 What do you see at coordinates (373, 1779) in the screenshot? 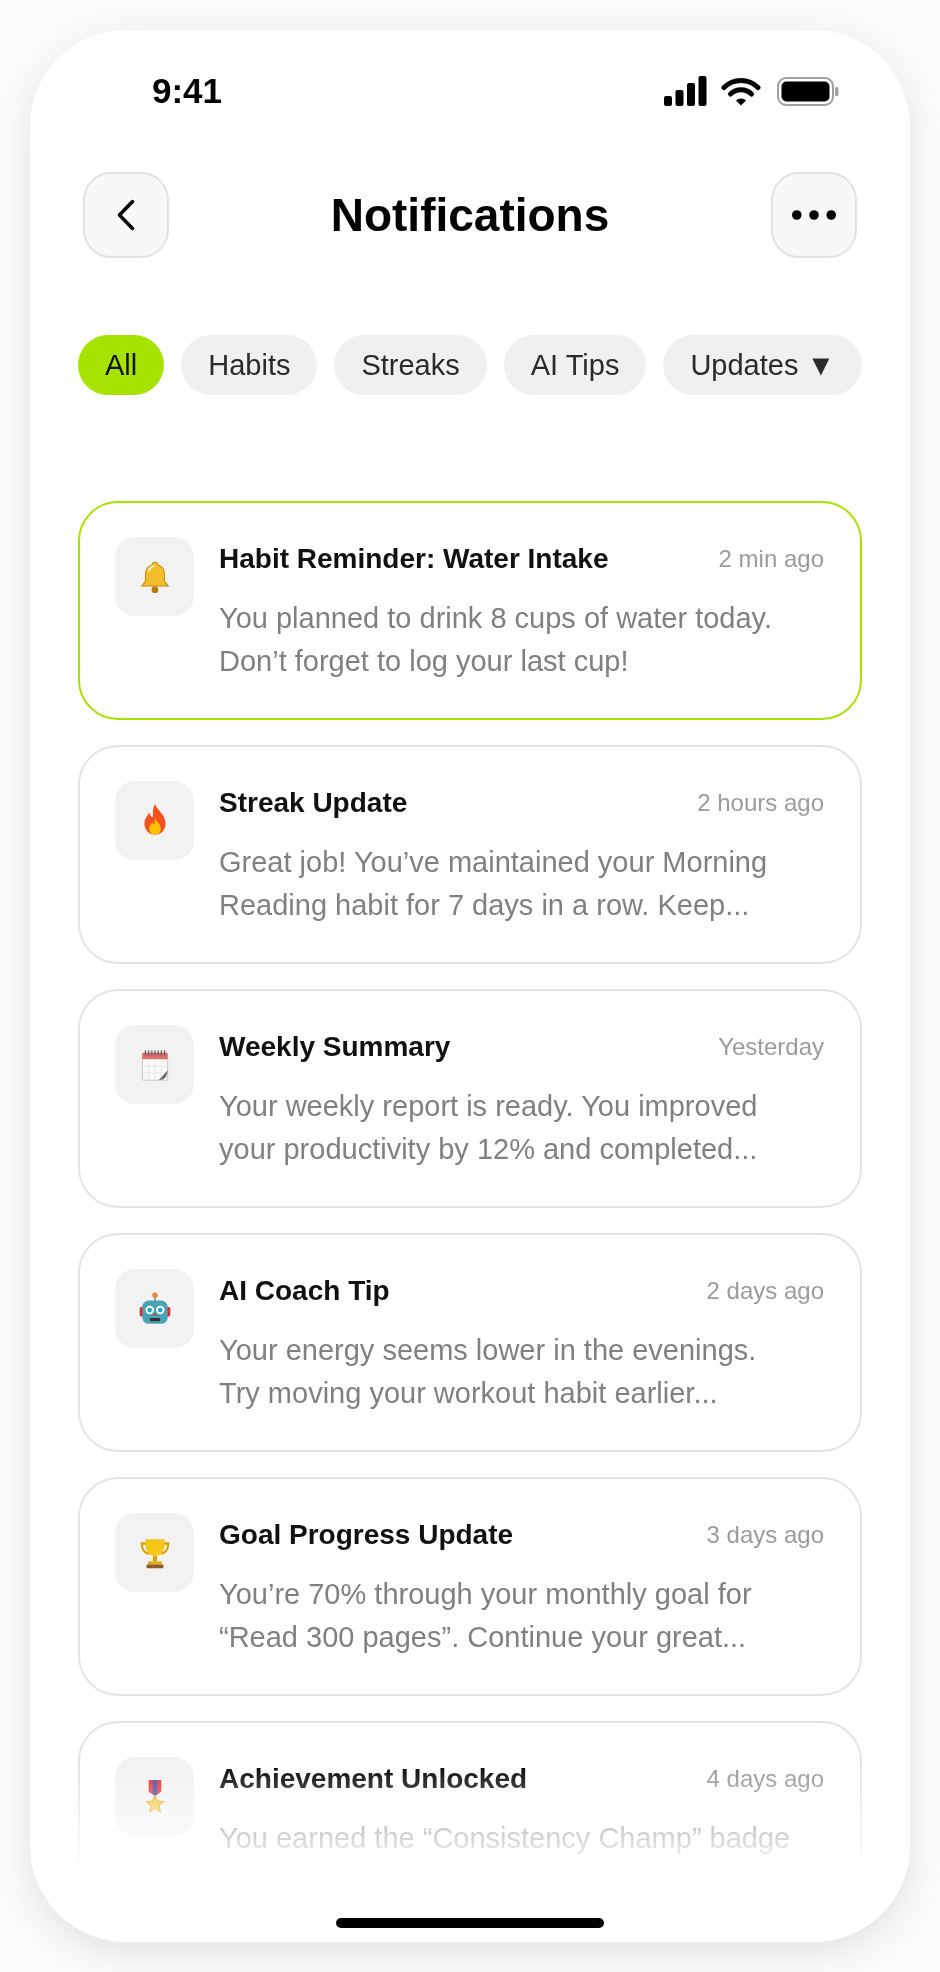
I see `notification-title: Achievement Unlocked` at bounding box center [373, 1779].